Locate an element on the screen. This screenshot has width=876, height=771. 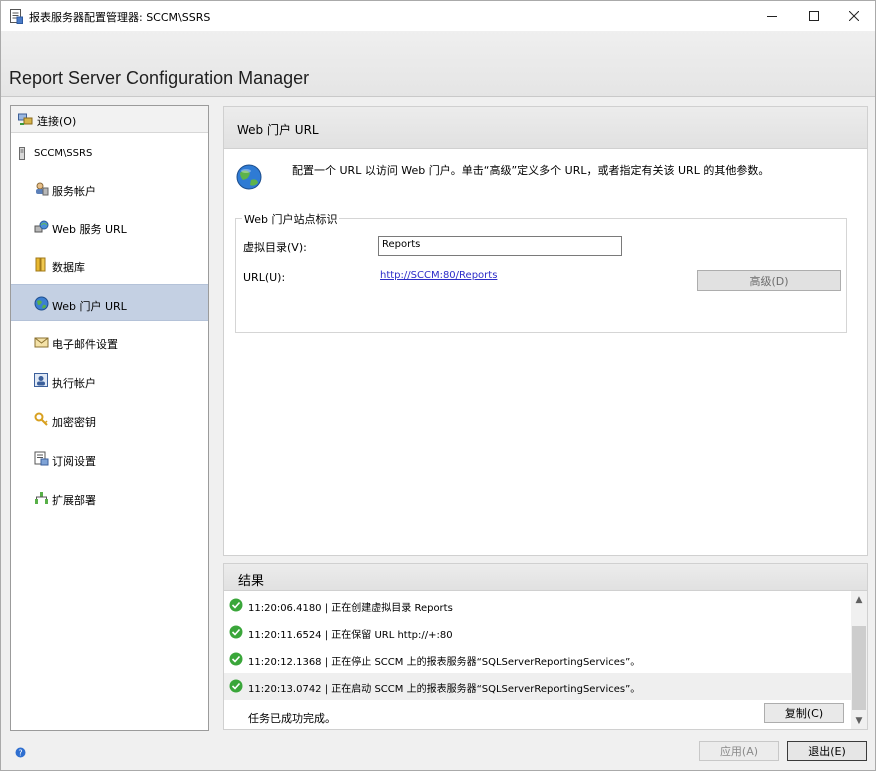
sidebar-item-web-portal-url: Web 门户 URL is located at coordinates (109, 302).